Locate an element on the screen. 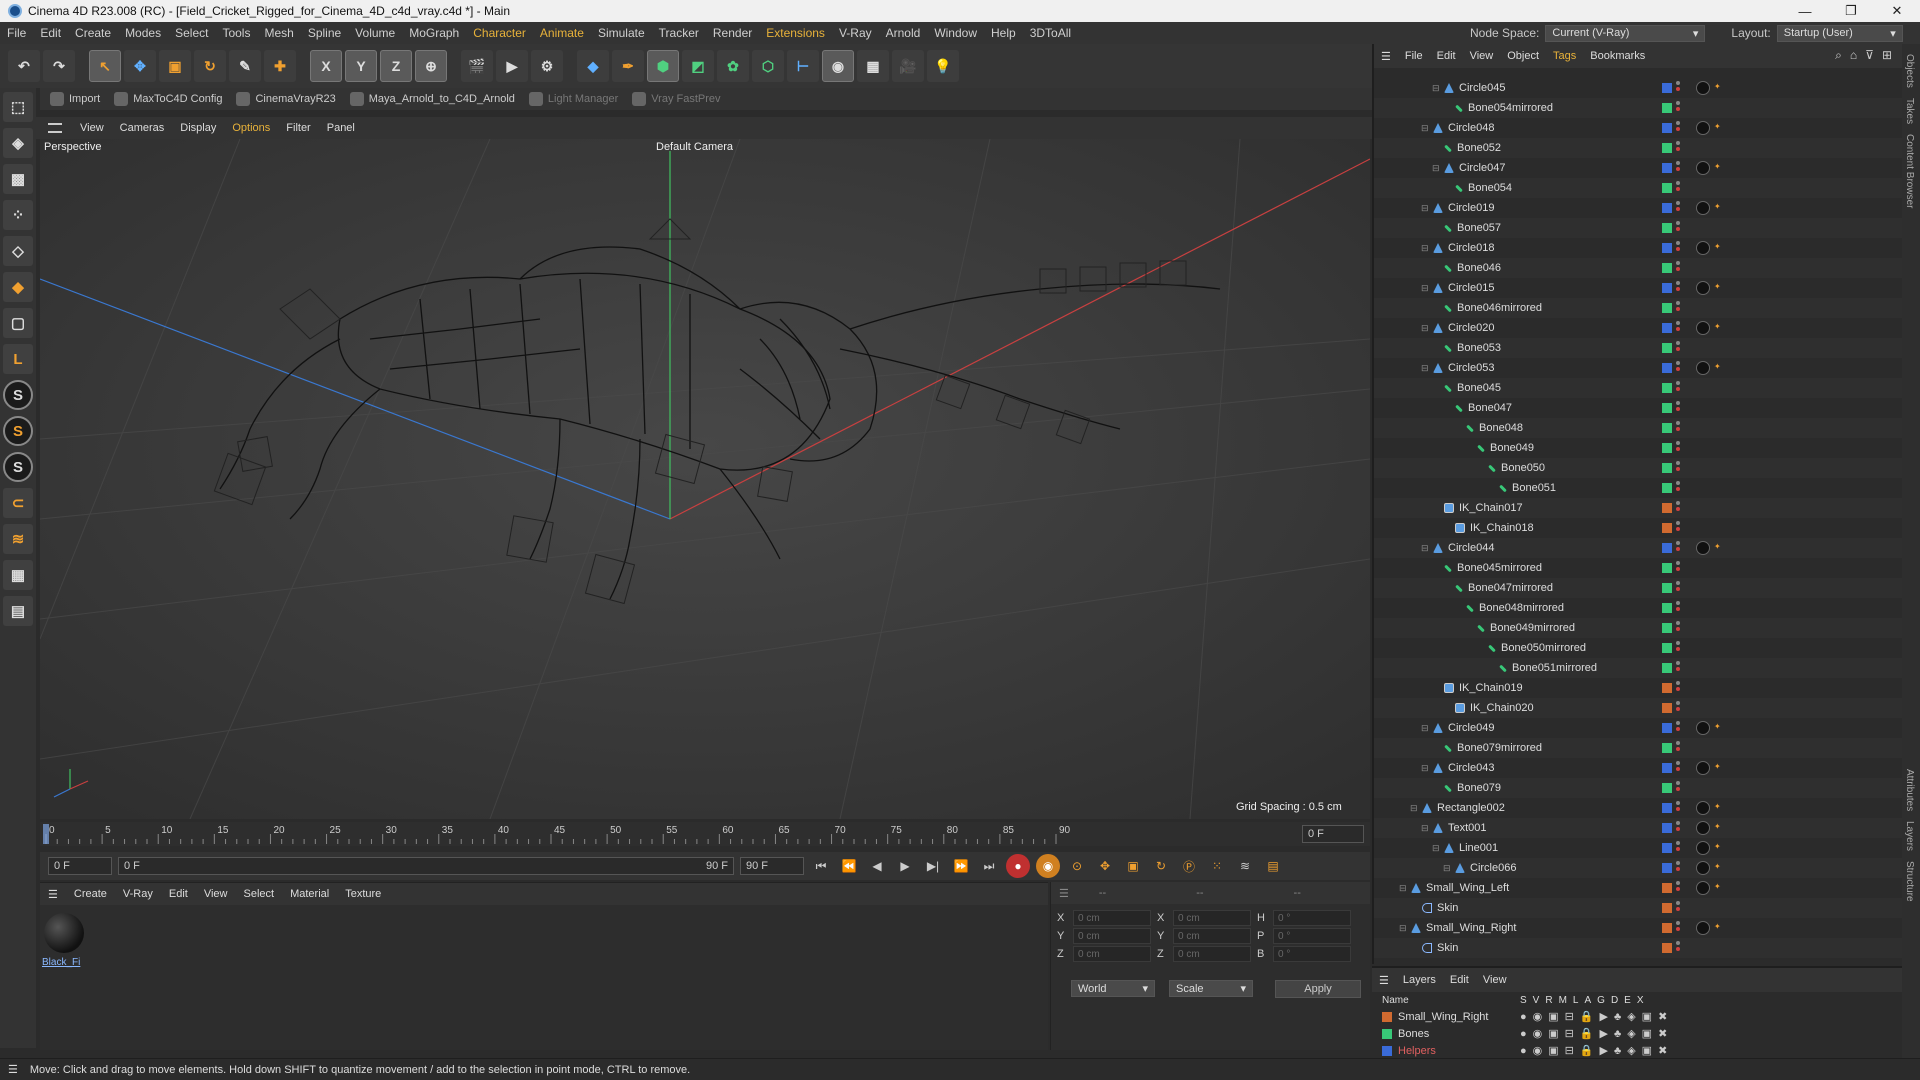  menu-mograph: MoGraph is located at coordinates (434, 33).